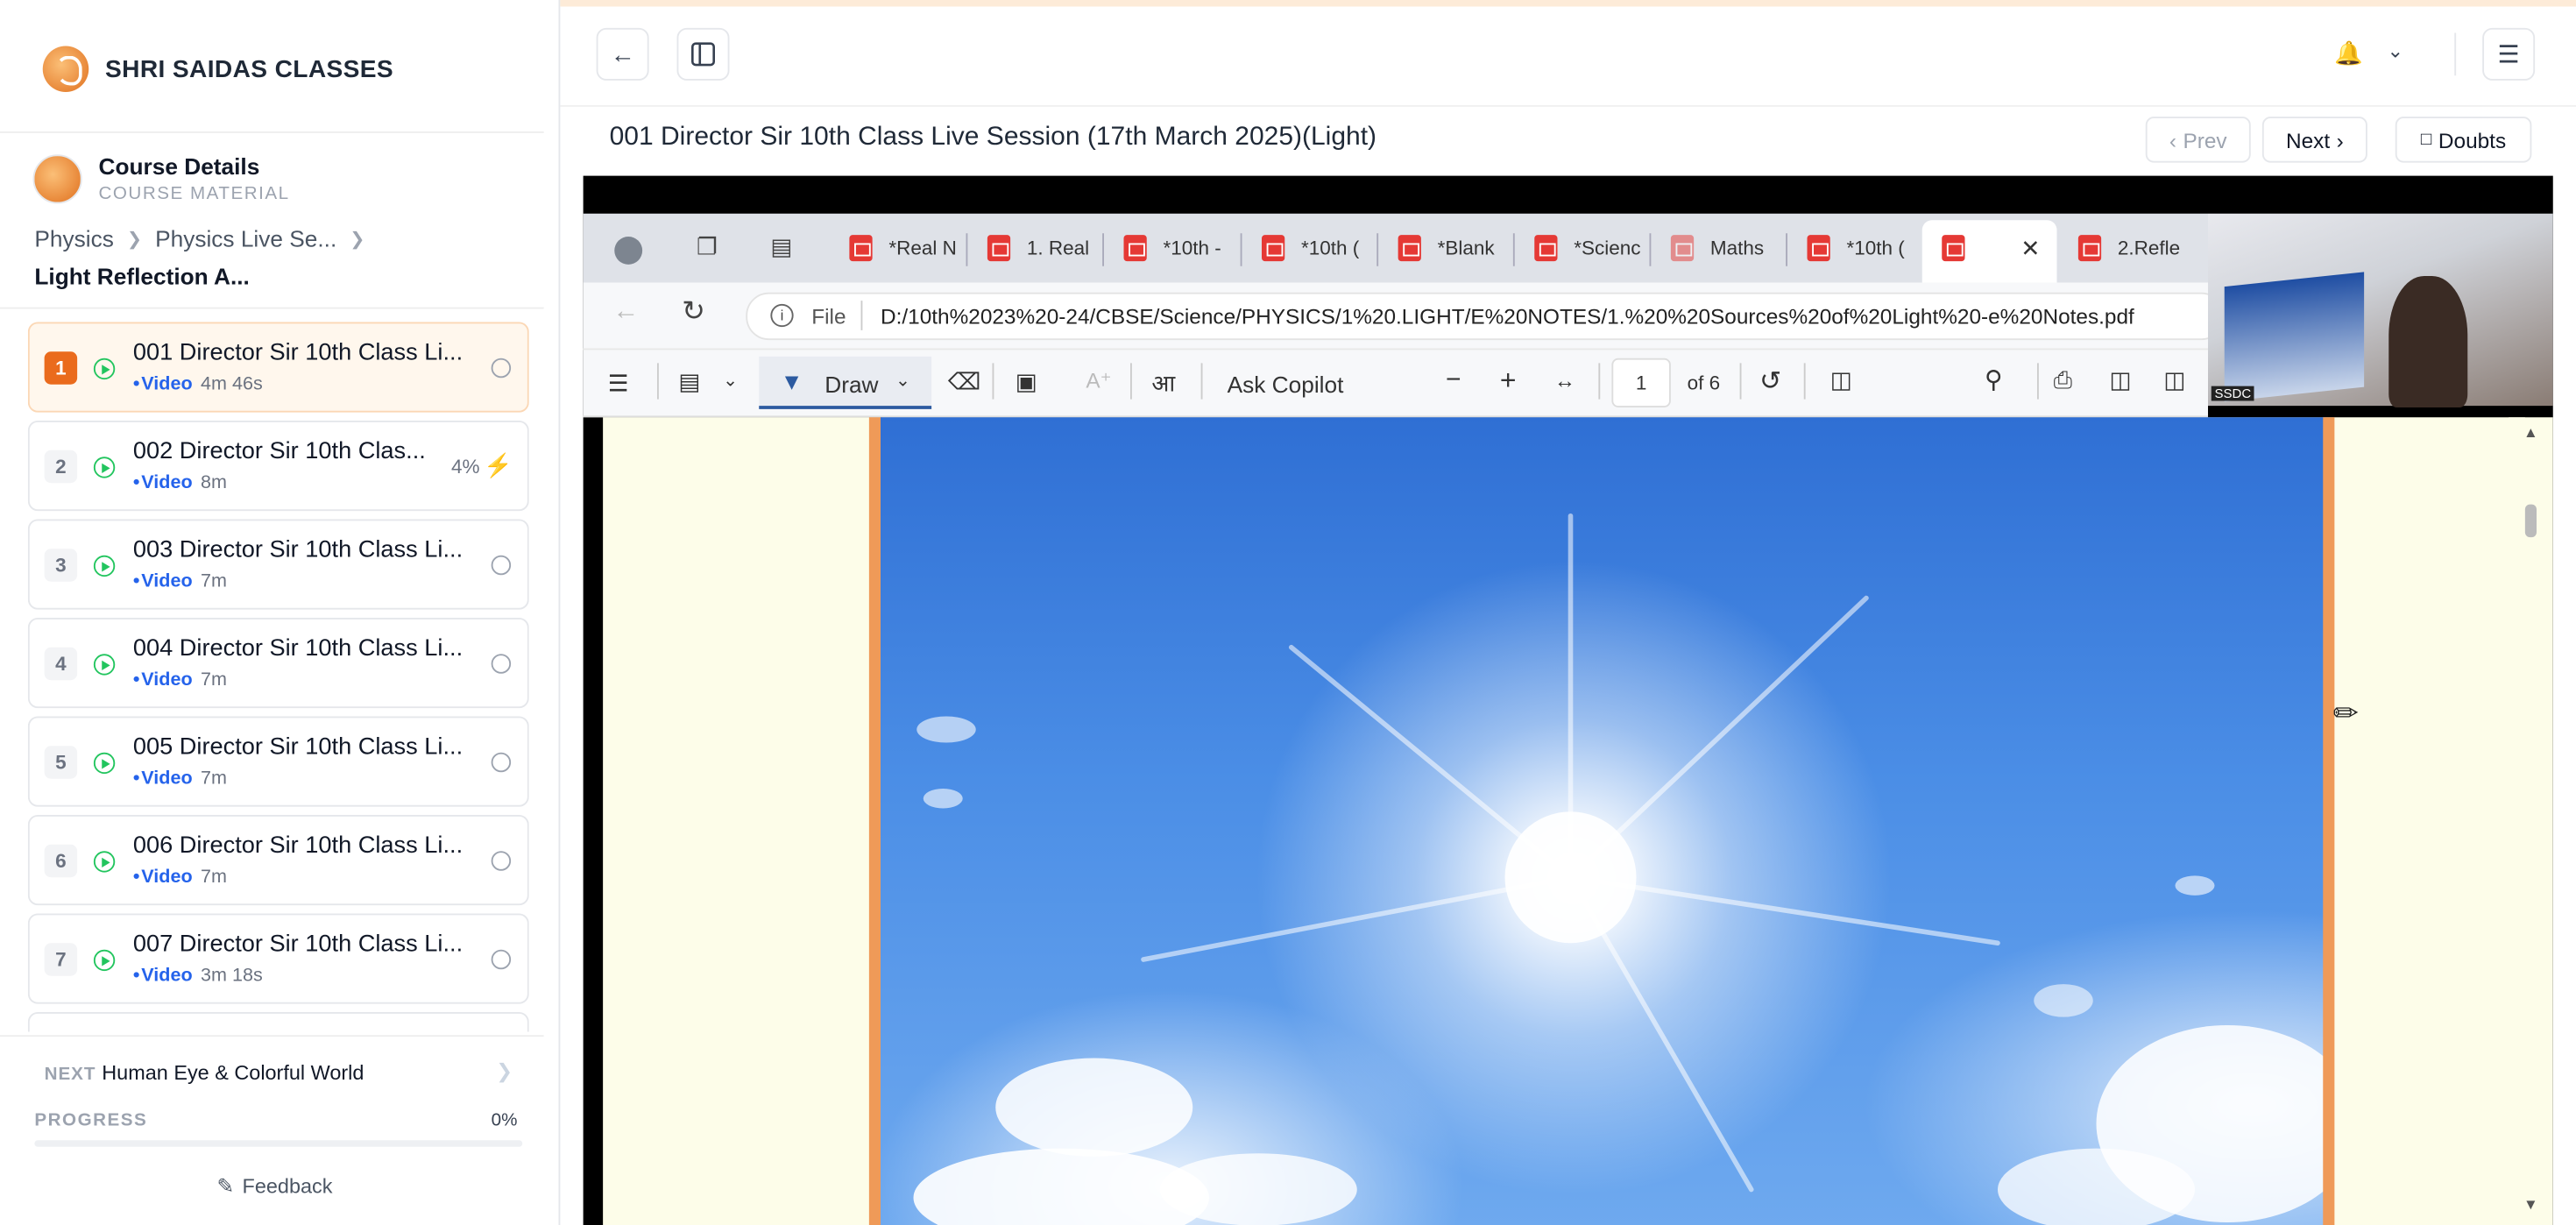  Describe the element at coordinates (232, 976) in the screenshot. I see `lesson-duration: 3m 18s` at that location.